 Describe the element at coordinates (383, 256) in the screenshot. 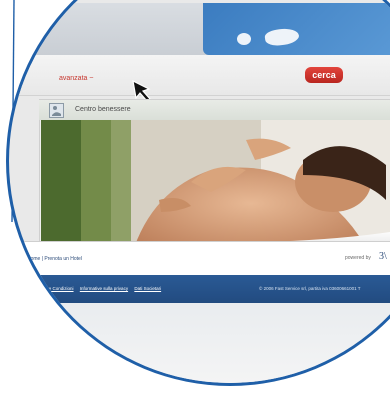

I see `powered-by-logo: 3\` at that location.